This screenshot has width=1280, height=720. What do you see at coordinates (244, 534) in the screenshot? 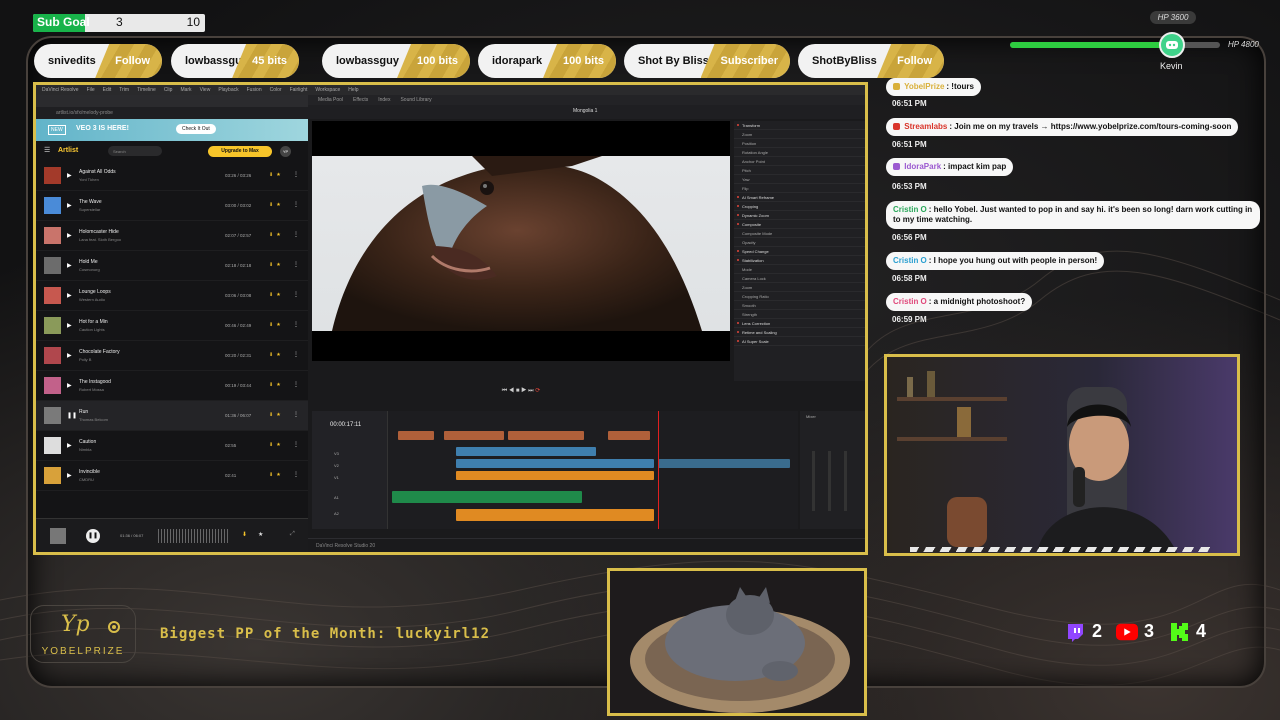
I see `download-icon: ⬇` at bounding box center [244, 534].